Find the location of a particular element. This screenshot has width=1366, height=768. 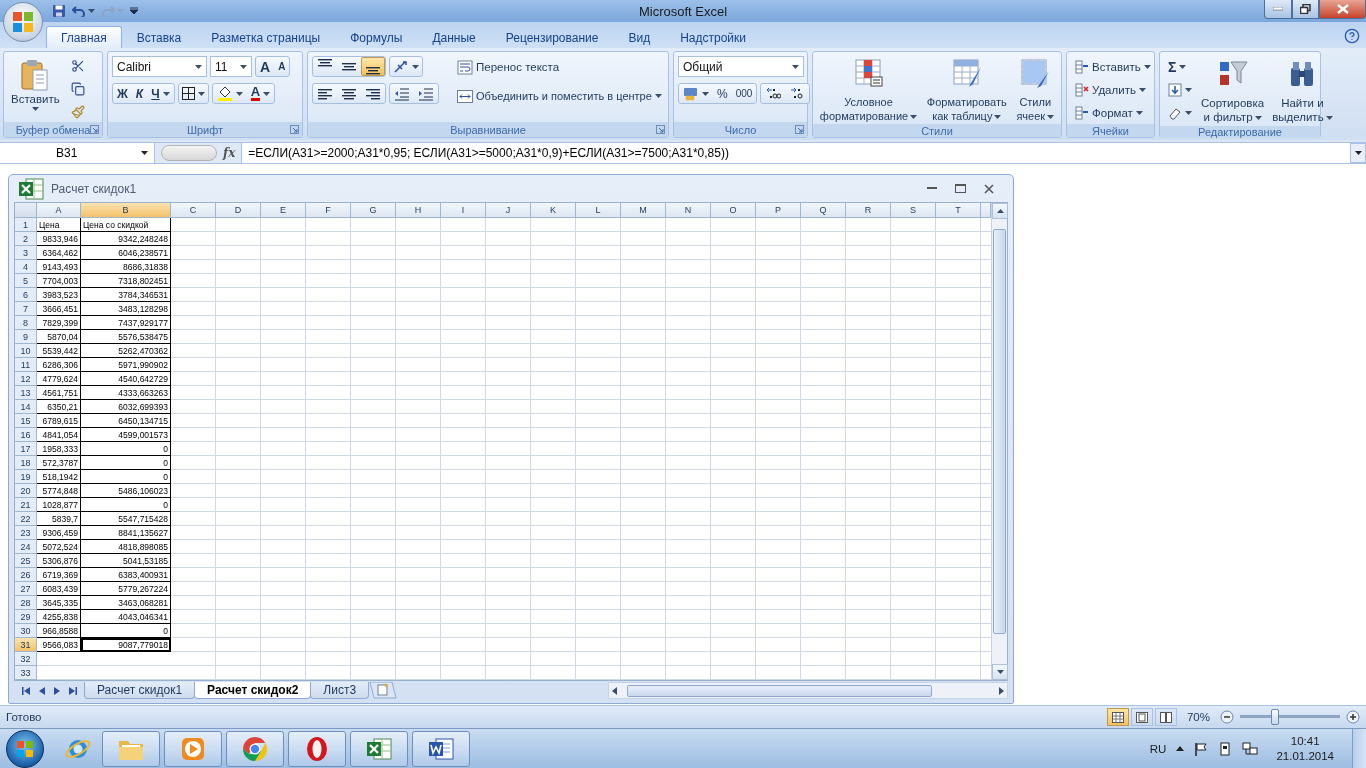

row-header: 13 is located at coordinates (26, 393).